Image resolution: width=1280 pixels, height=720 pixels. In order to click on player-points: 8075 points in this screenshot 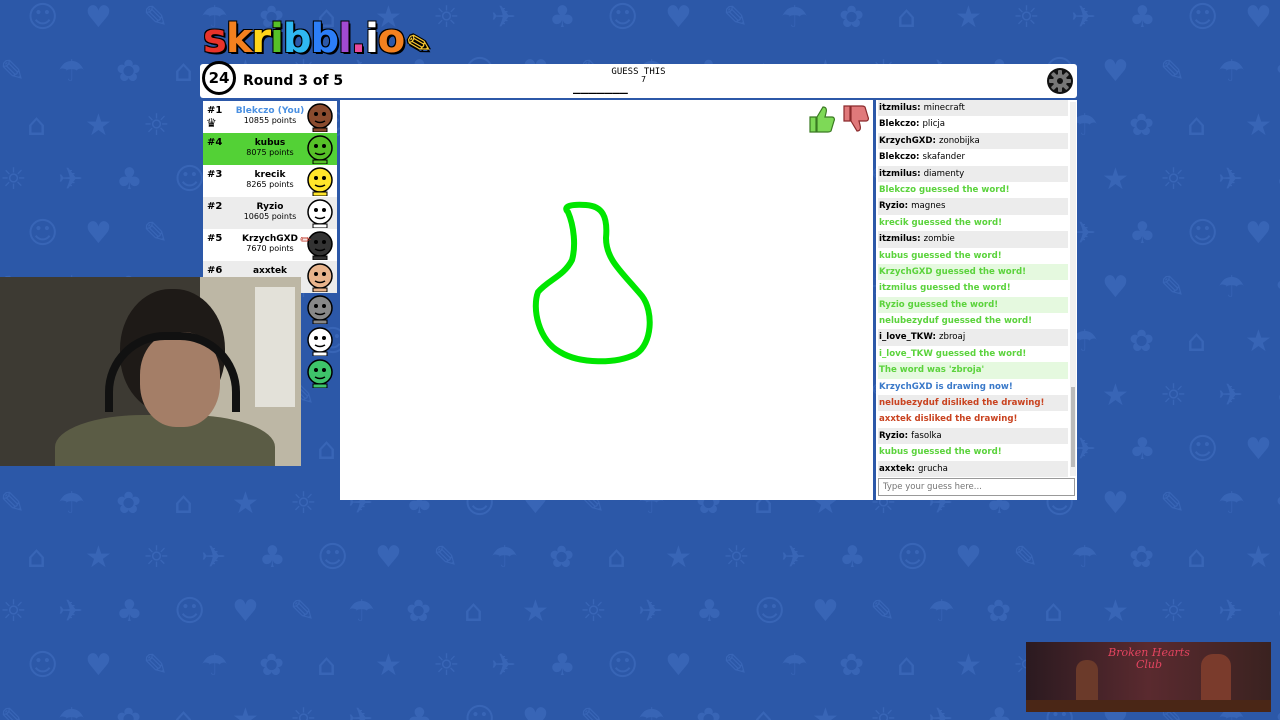, I will do `click(270, 152)`.